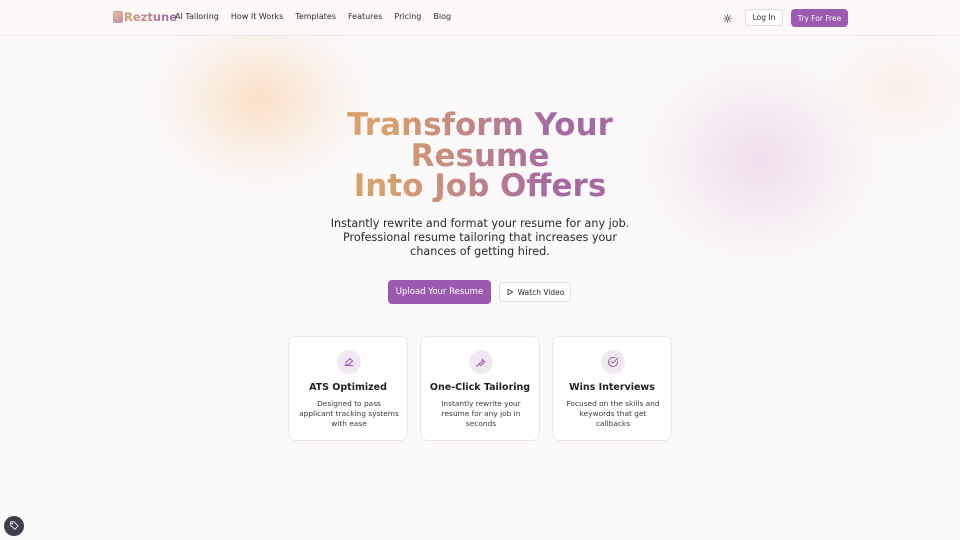 This screenshot has width=960, height=540. I want to click on feature-title: One-Click Tailoring, so click(480, 387).